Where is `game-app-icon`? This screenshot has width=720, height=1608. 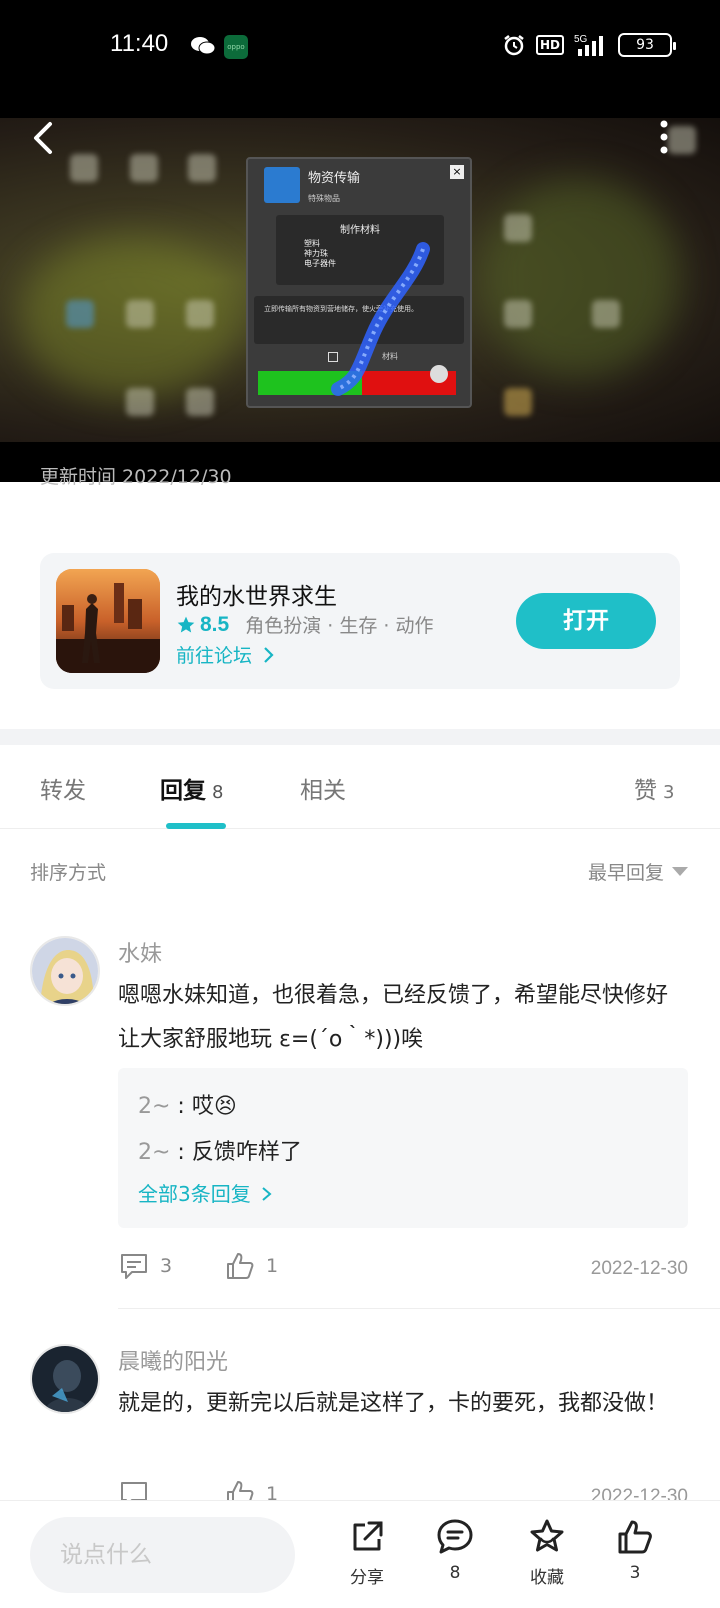
game-app-icon is located at coordinates (108, 621).